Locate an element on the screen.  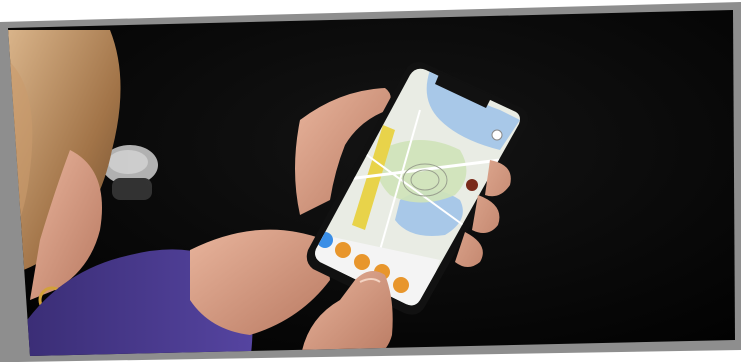
map-location-icon is located at coordinates (497, 135).